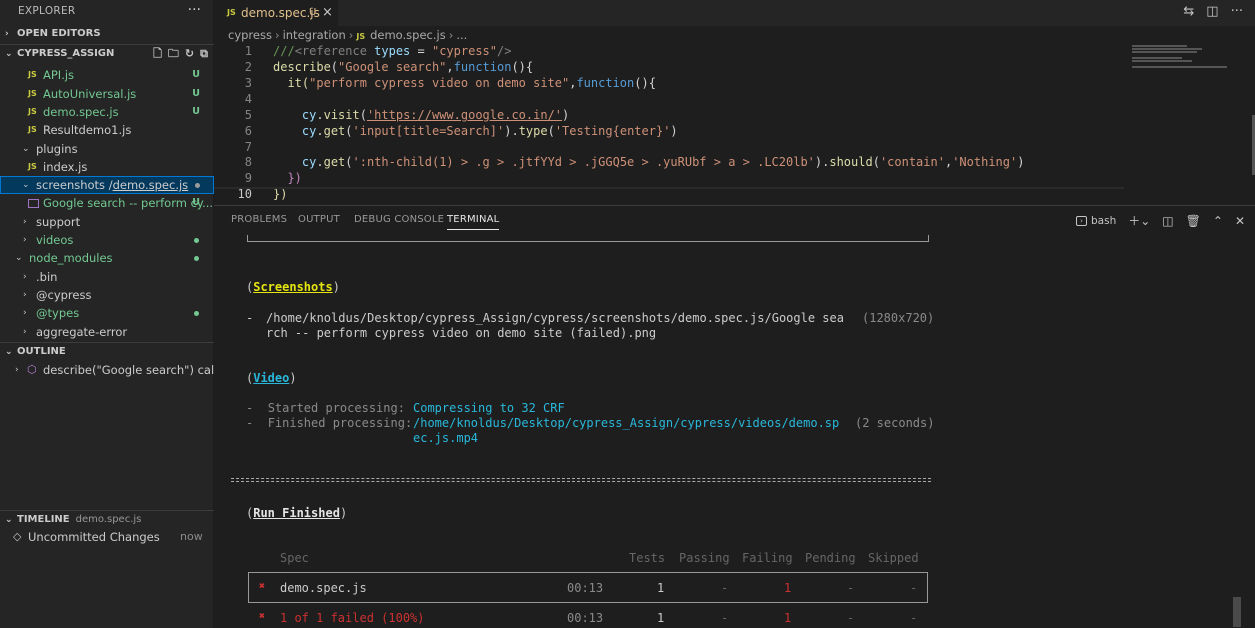  I want to click on tree-item-cypress-module: › @cypress, so click(107, 295).